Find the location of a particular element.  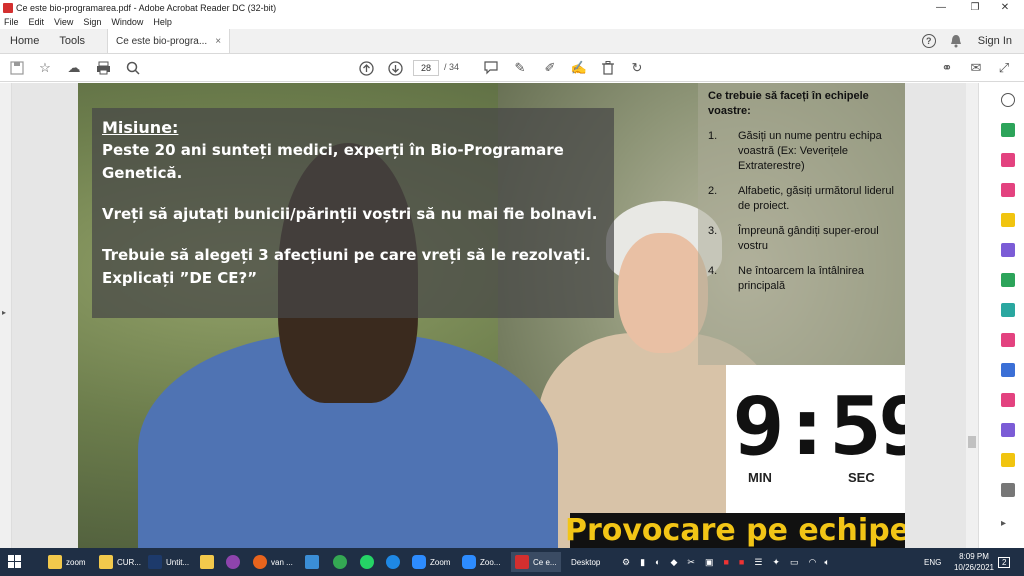

highlight-pen-icon: ✎ is located at coordinates (520, 68).